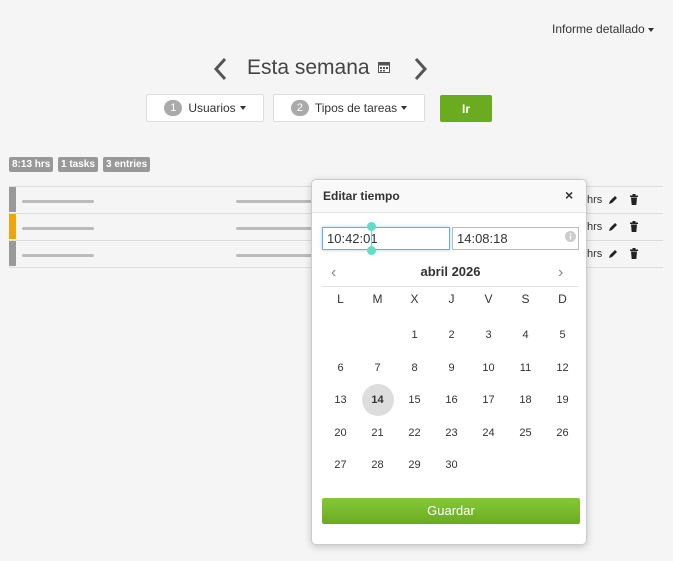  Describe the element at coordinates (563, 433) in the screenshot. I see `calendar-day: 26` at that location.